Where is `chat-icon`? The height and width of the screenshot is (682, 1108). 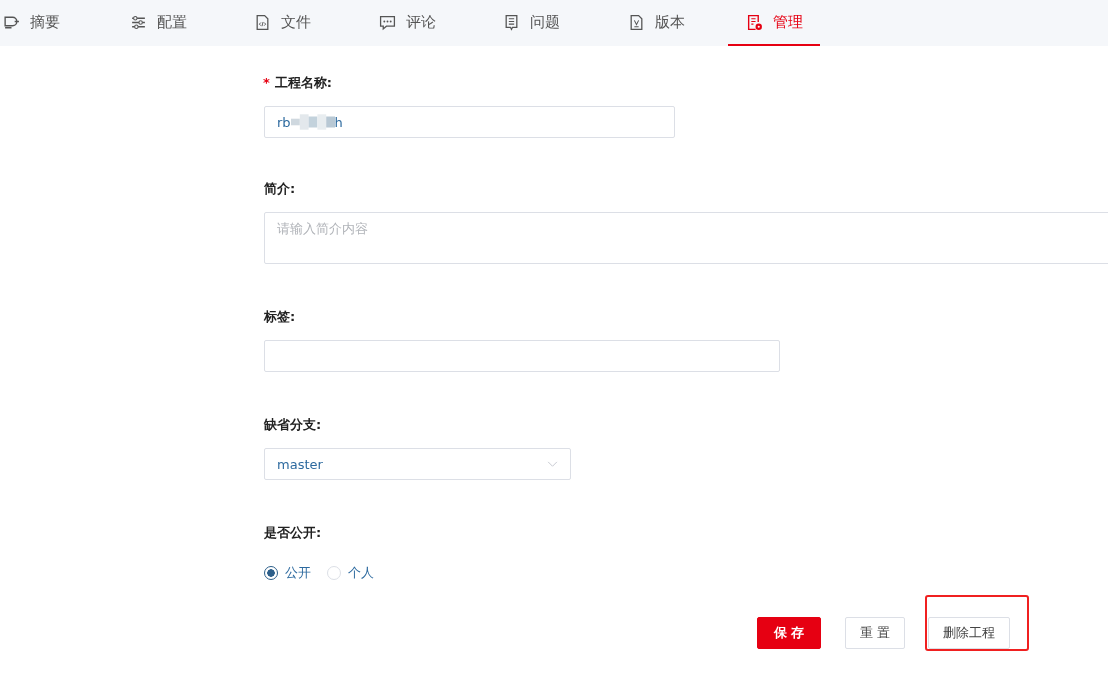 chat-icon is located at coordinates (387, 22).